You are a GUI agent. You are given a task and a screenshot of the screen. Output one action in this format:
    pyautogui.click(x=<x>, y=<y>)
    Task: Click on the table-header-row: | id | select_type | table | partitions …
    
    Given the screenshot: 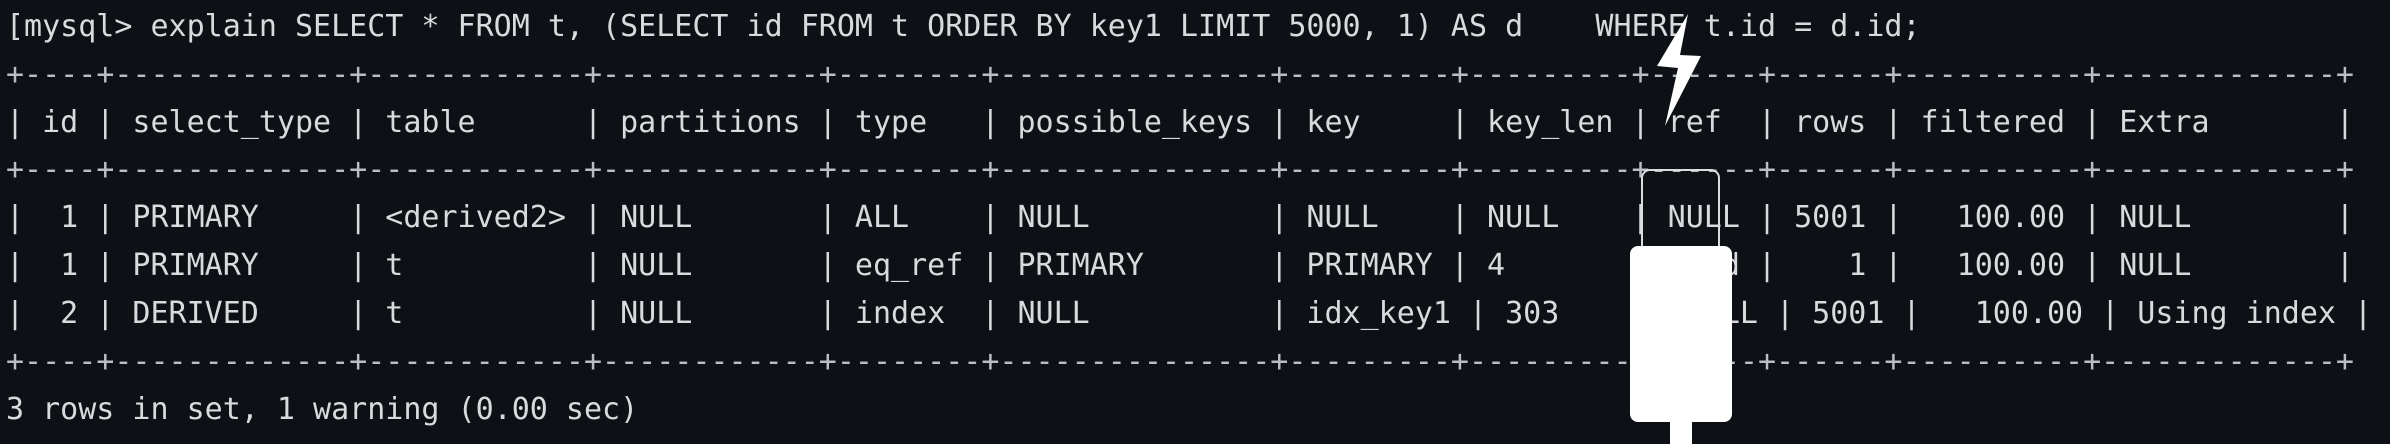 What is the action you would take?
    pyautogui.click(x=1180, y=122)
    